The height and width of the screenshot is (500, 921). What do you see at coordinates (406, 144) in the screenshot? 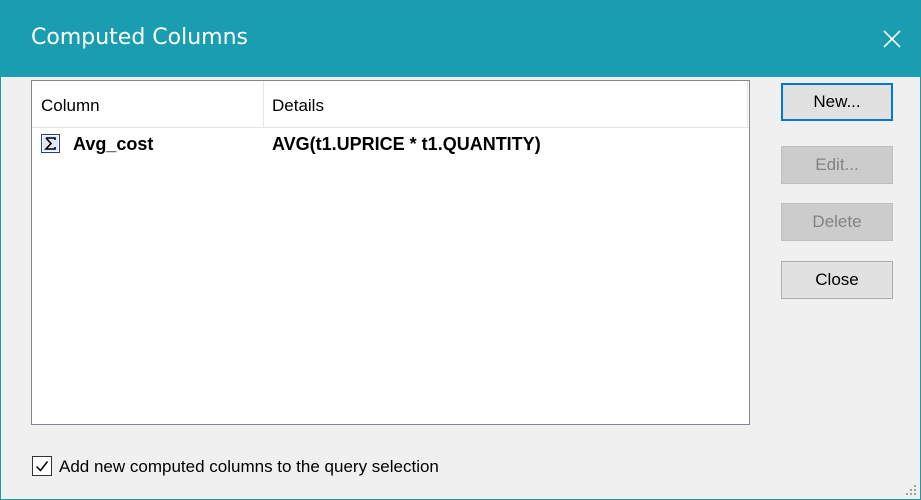
I see `column-details: AVG(t1.UPRICE * t1.QUANTITY)` at bounding box center [406, 144].